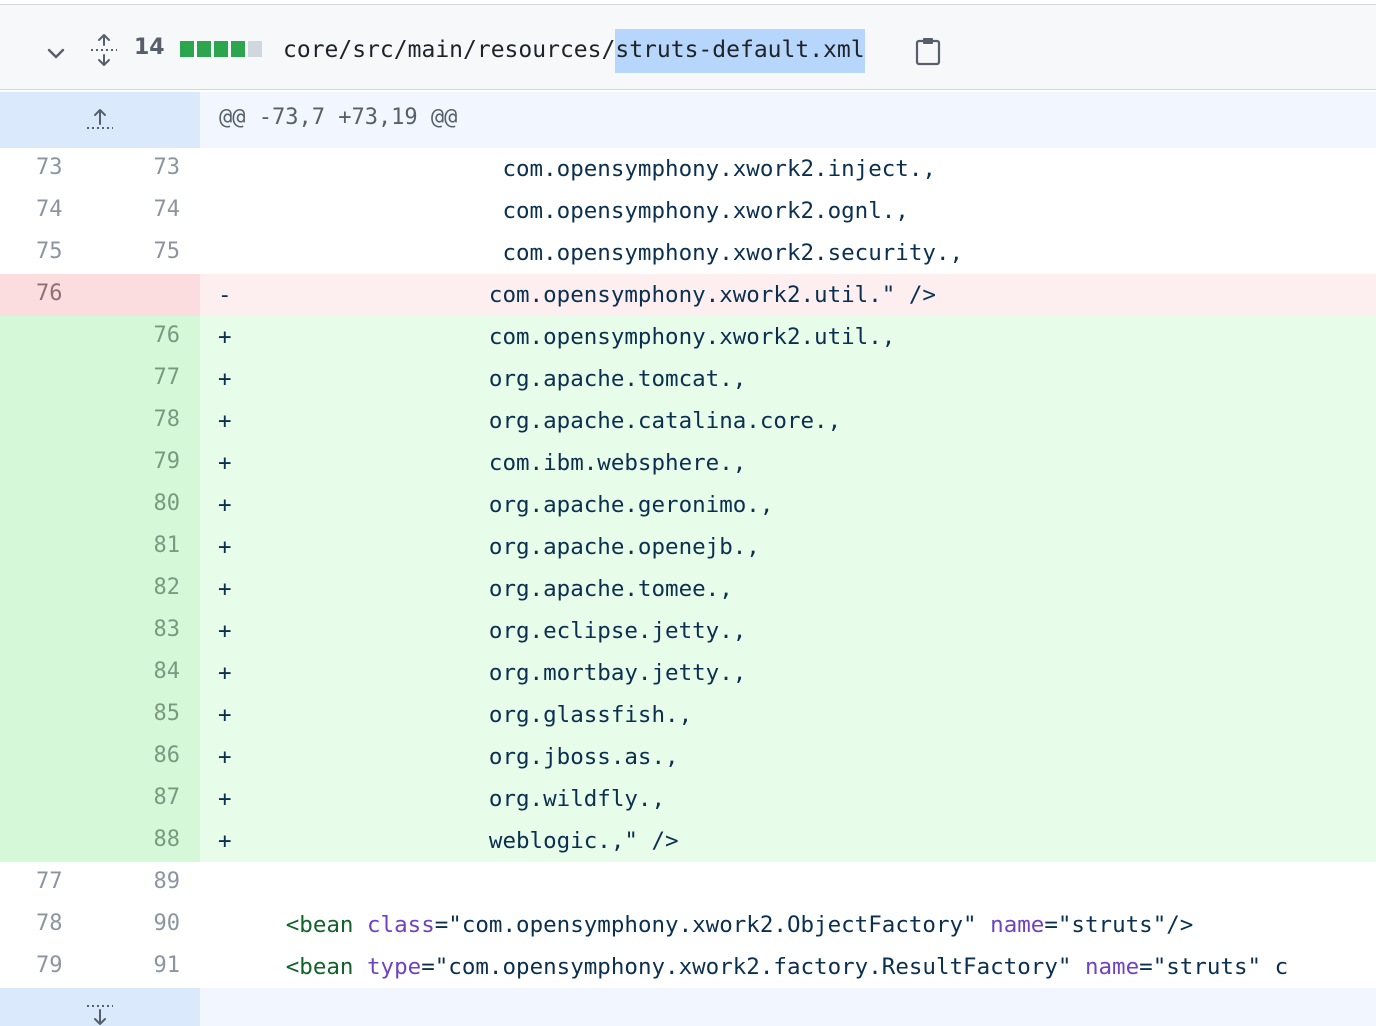 The image size is (1376, 1026). I want to click on new-line-number: 79, so click(150, 463).